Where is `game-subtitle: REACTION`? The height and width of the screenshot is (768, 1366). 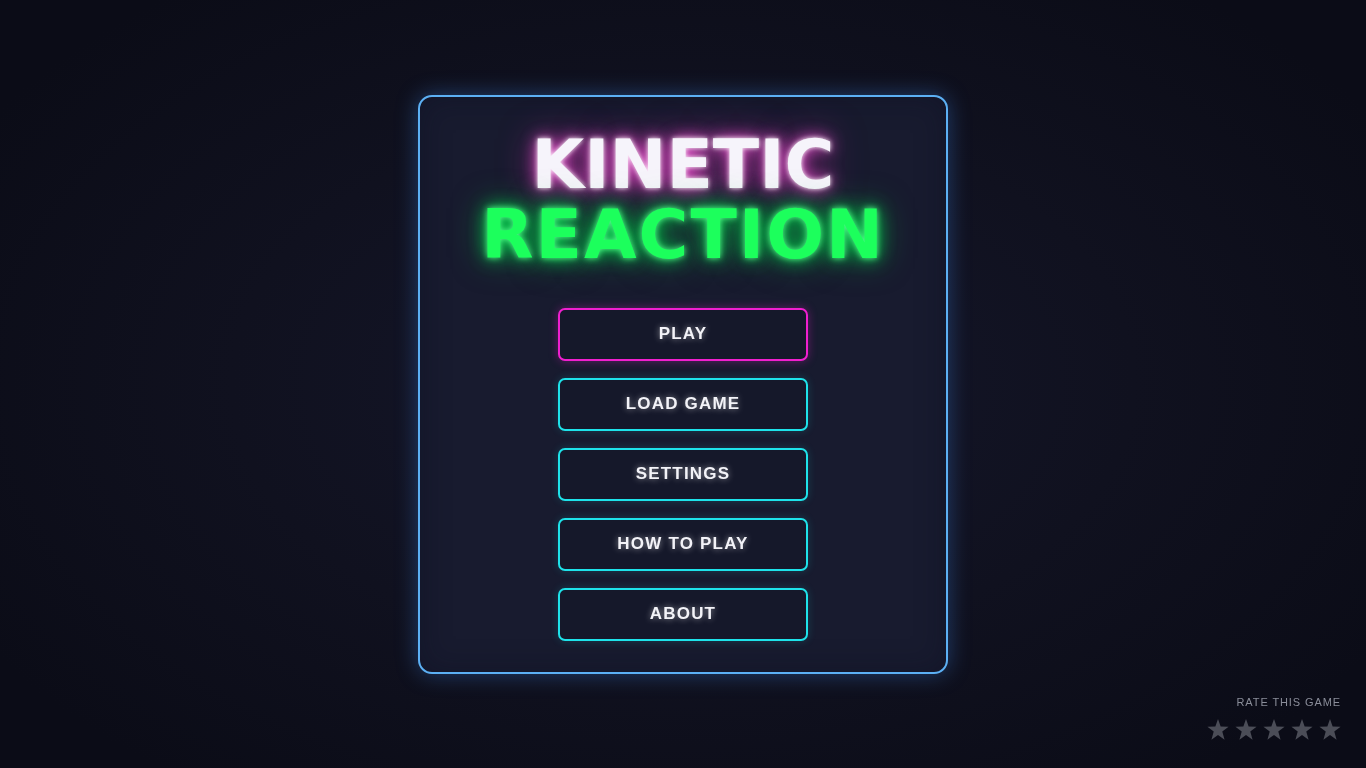
game-subtitle: REACTION is located at coordinates (683, 234).